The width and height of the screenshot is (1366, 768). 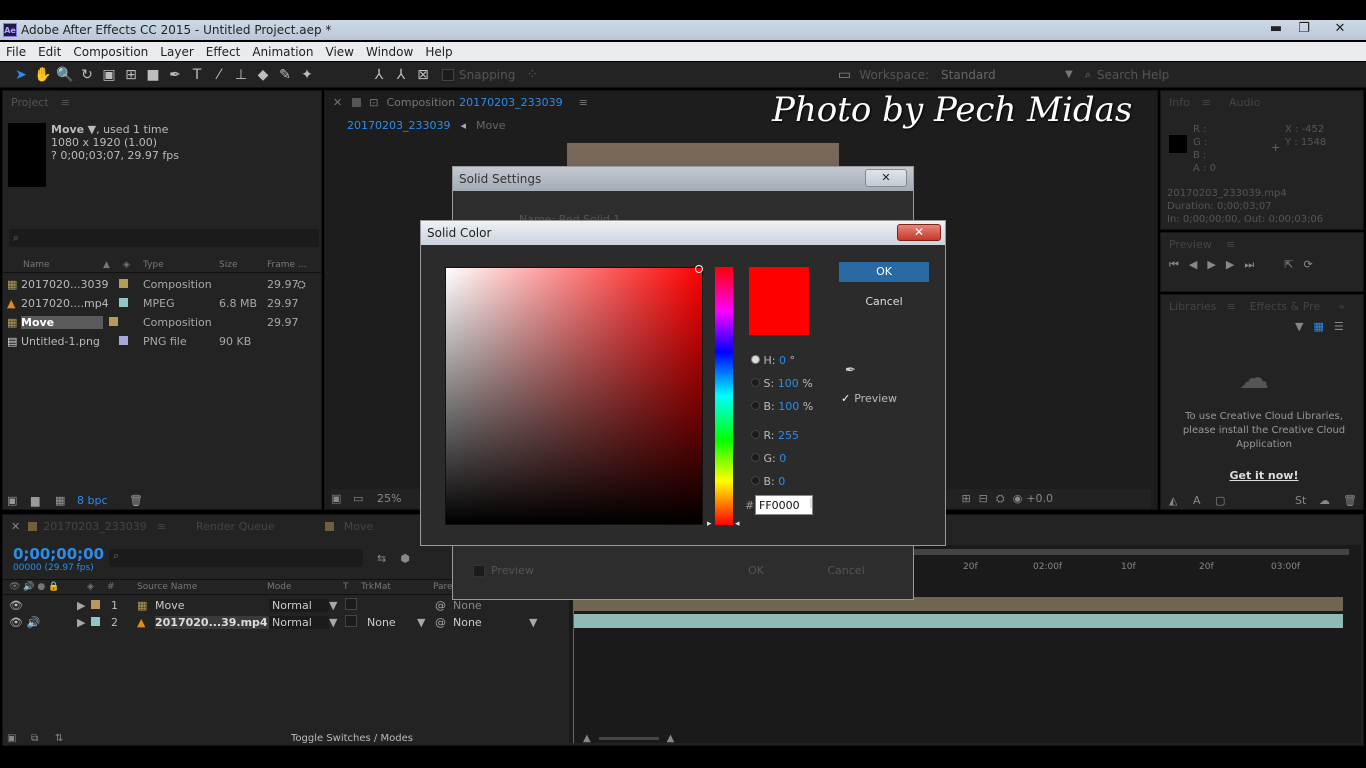 I want to click on menu-layer: Layer, so click(x=176, y=52).